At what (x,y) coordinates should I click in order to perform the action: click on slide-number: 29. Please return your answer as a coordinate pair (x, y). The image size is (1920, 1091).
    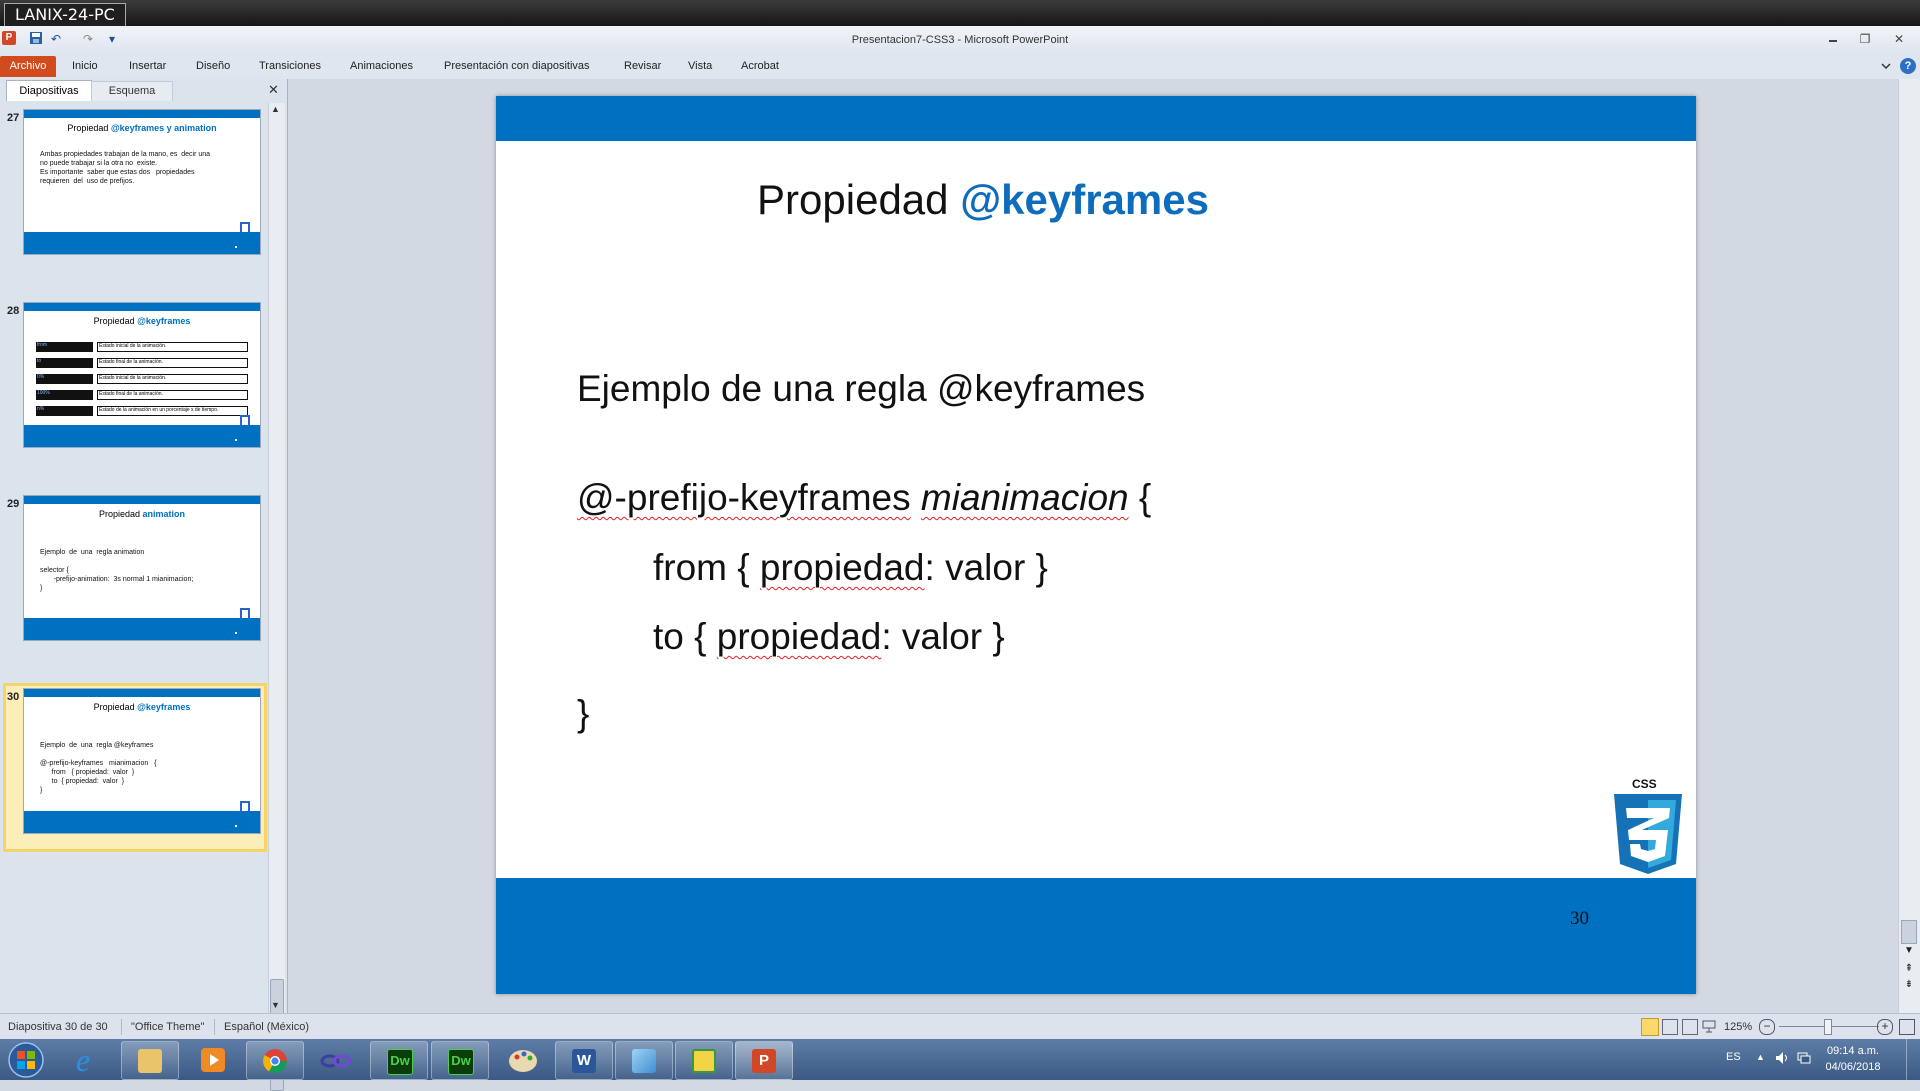
    Looking at the image, I should click on (13, 504).